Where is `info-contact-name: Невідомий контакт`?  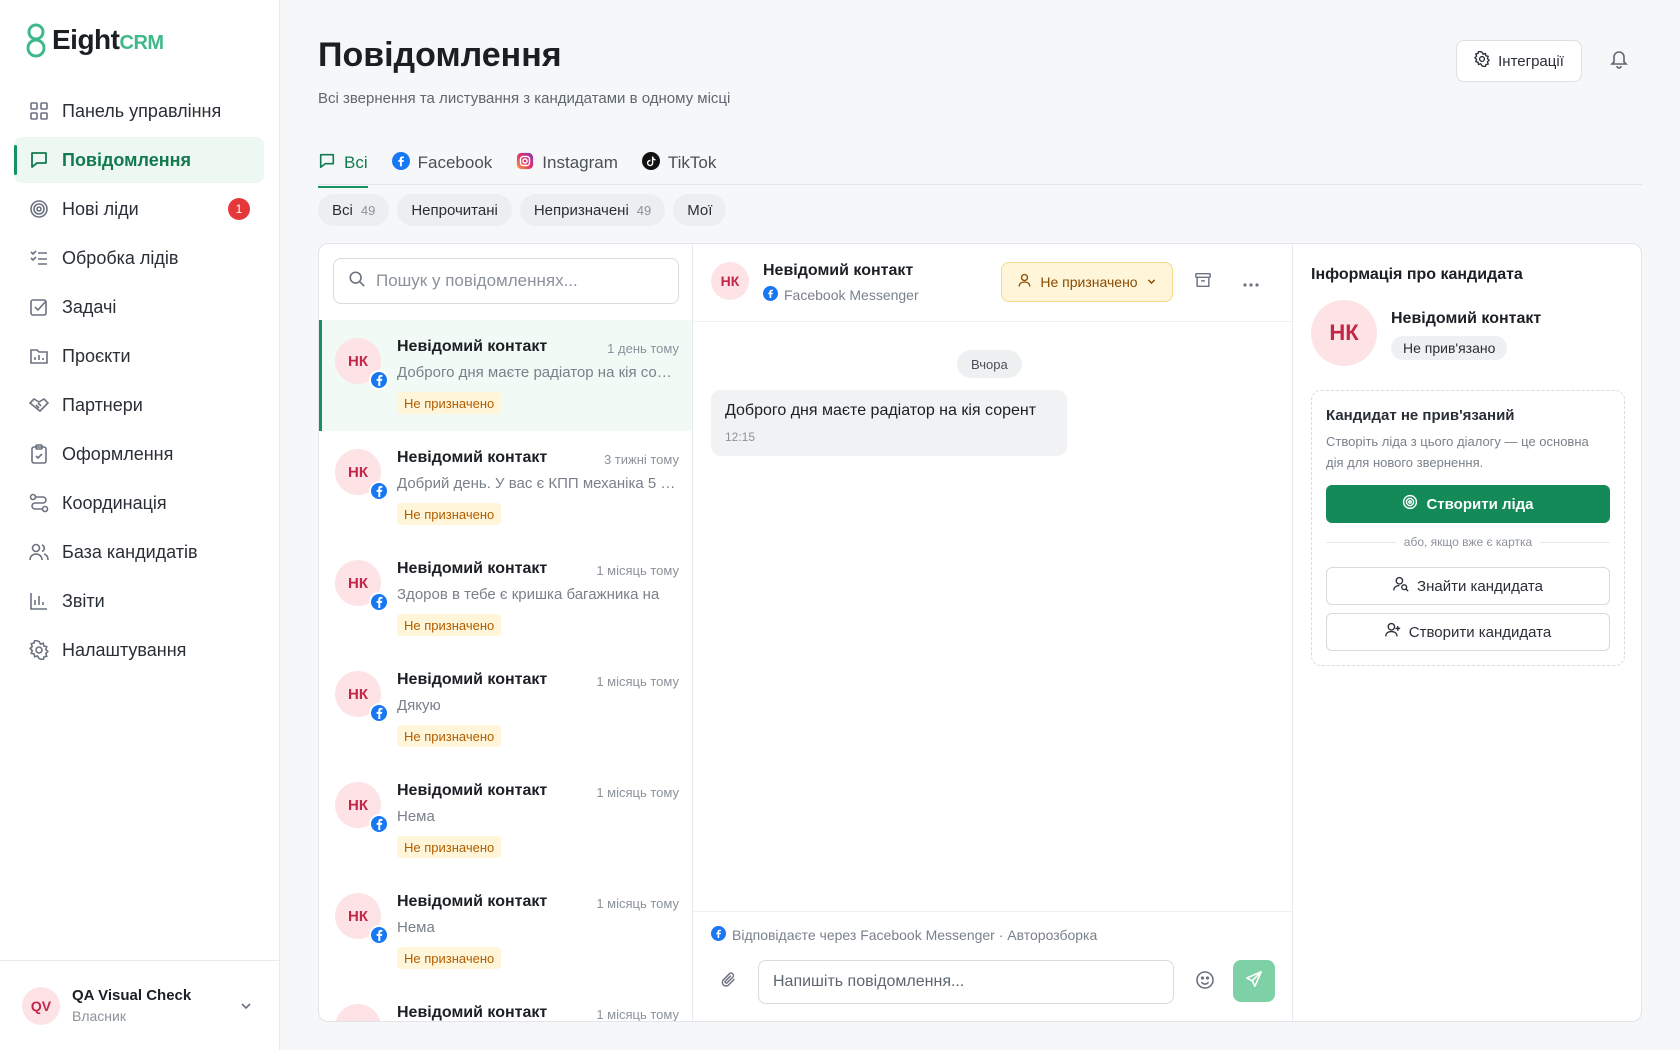
info-contact-name: Невідомий контакт is located at coordinates (1466, 318).